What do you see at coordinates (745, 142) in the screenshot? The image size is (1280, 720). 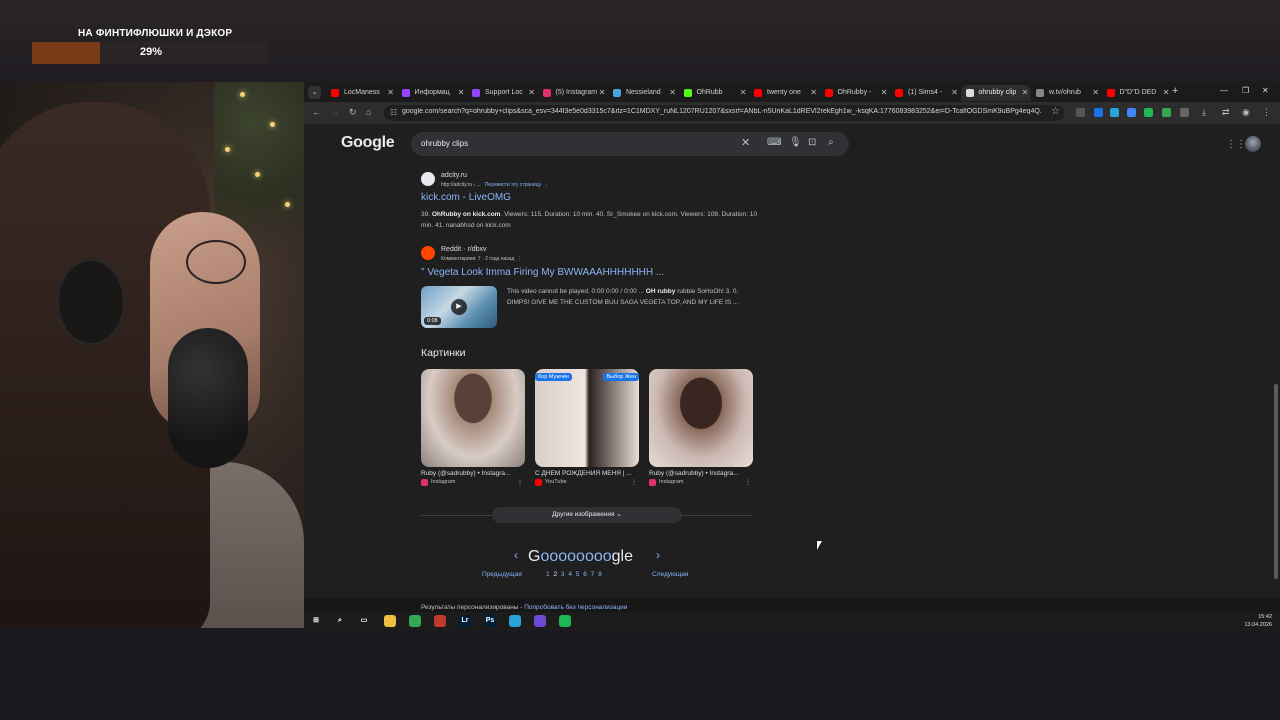 I see `clear-icon: ✕` at bounding box center [745, 142].